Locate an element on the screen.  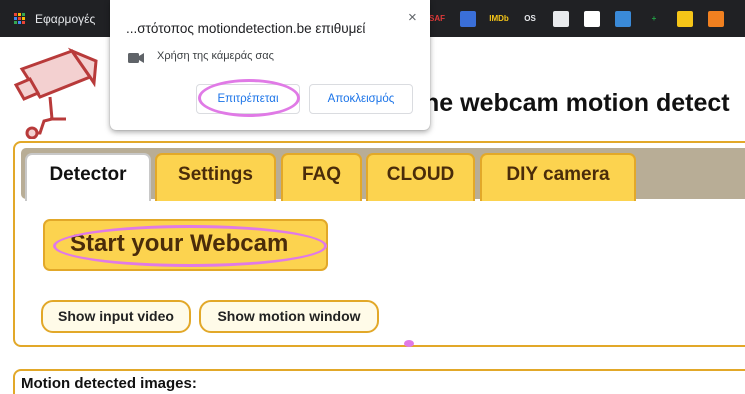
bookmark-saf-icon: SAF is located at coordinates (437, 19).